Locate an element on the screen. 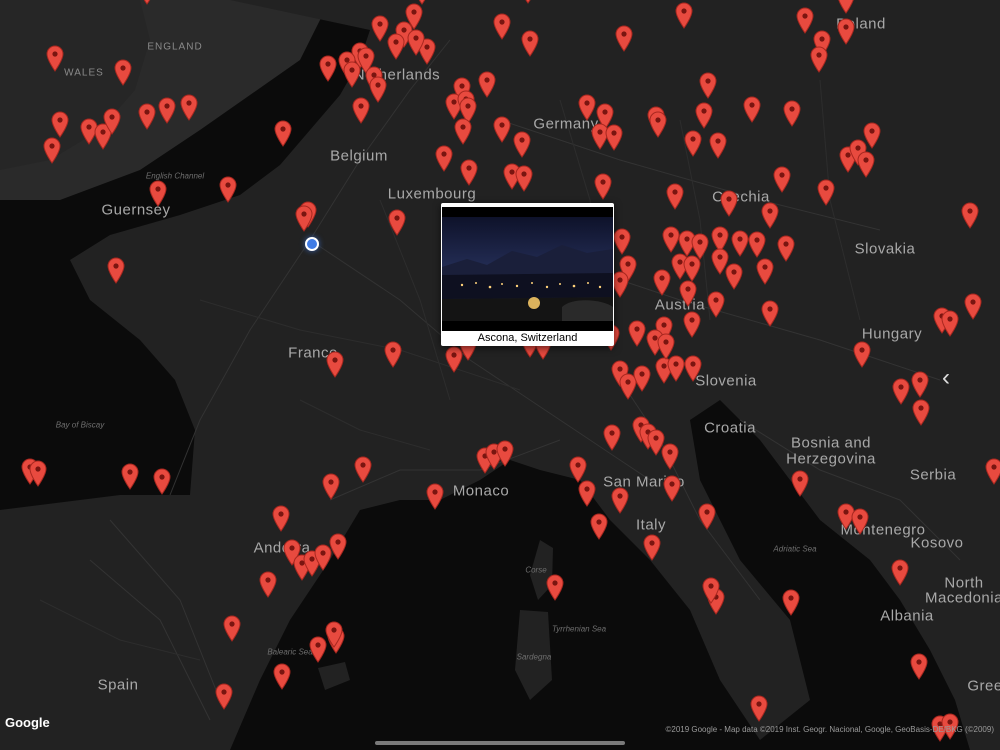 The image size is (1000, 750). webcam-popup: Ascona, Switzerland is located at coordinates (527, 274).